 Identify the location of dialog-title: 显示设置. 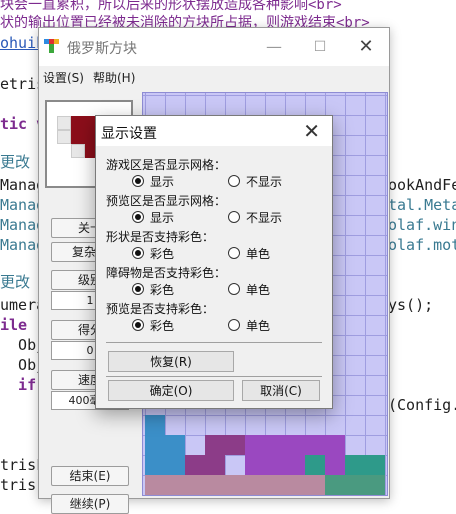
(129, 134).